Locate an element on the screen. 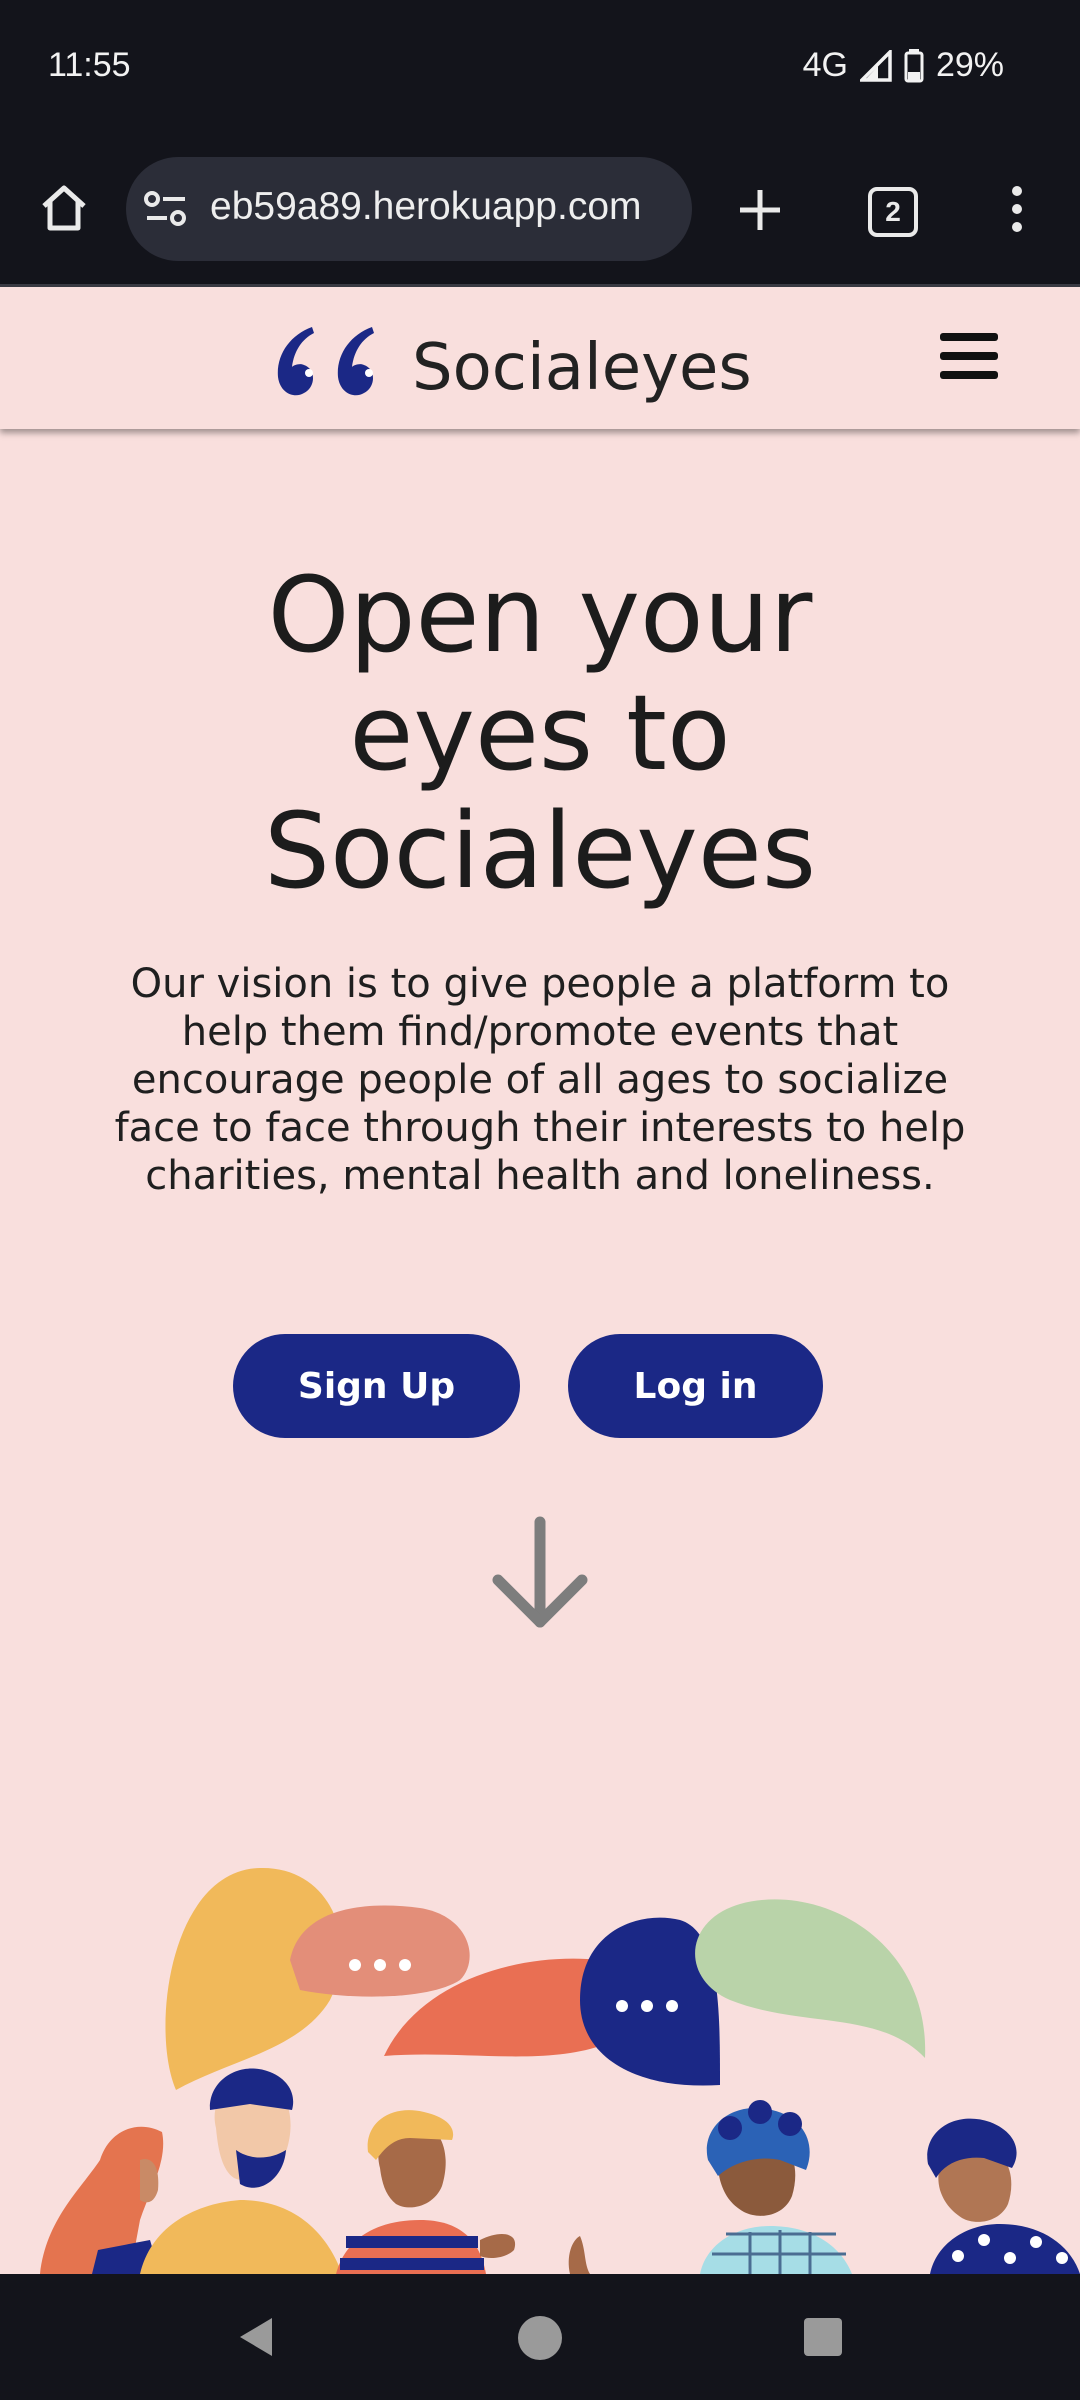 This screenshot has width=1080, height=2400. more-options-icon is located at coordinates (1017, 209).